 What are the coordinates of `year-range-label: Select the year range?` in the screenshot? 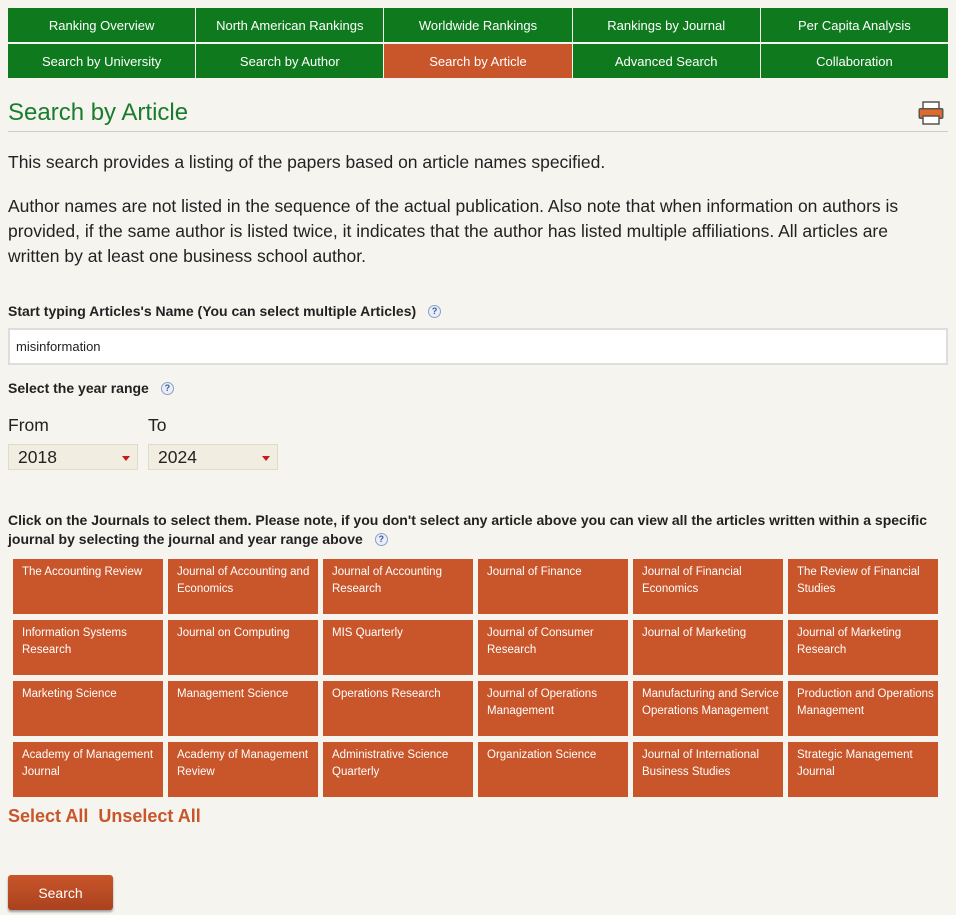 It's located at (91, 388).